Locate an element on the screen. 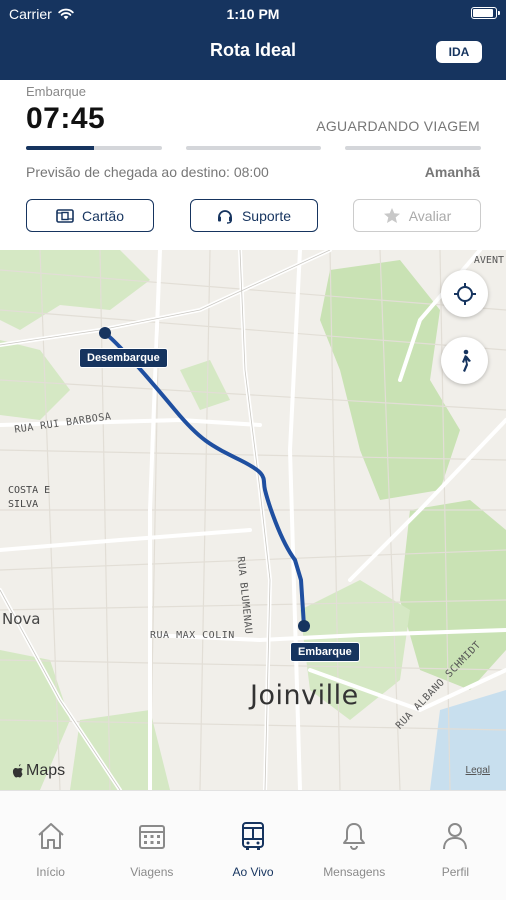 This screenshot has width=506, height=900. tab-label: Início is located at coordinates (50, 872).